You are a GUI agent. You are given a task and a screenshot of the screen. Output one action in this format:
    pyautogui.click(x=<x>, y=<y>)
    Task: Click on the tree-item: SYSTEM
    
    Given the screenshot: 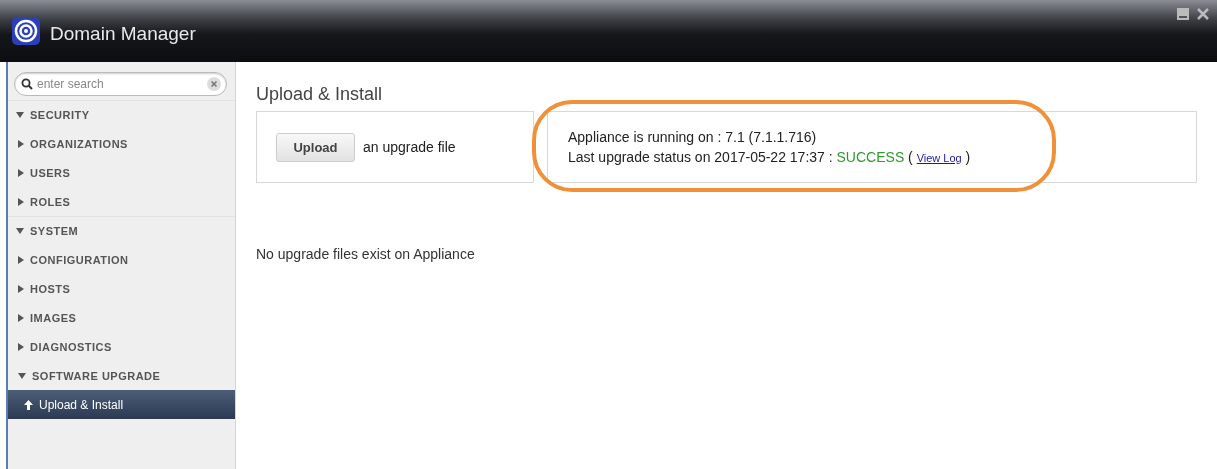 What is the action you would take?
    pyautogui.click(x=121, y=230)
    